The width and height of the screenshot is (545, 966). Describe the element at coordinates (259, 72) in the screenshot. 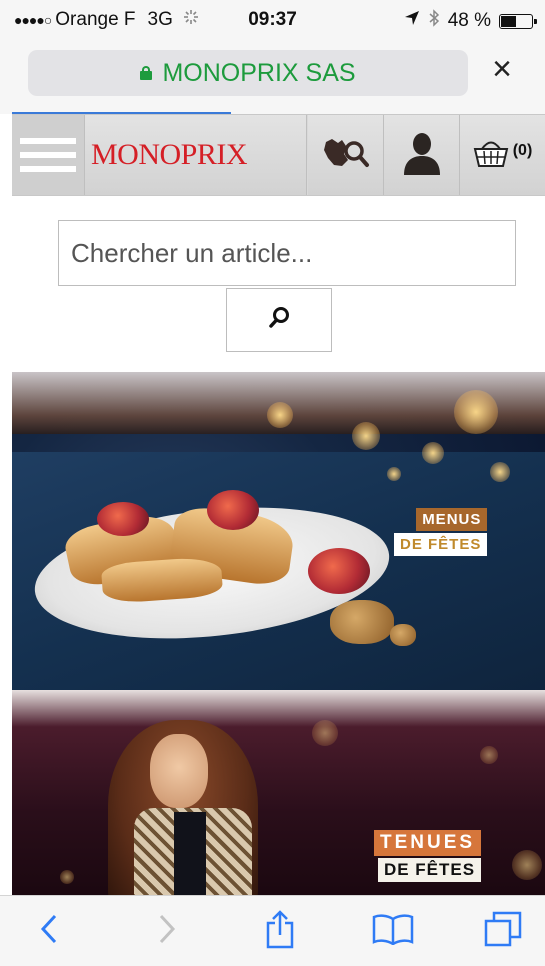

I see `site-identity-label: MONOPRIX SAS` at that location.